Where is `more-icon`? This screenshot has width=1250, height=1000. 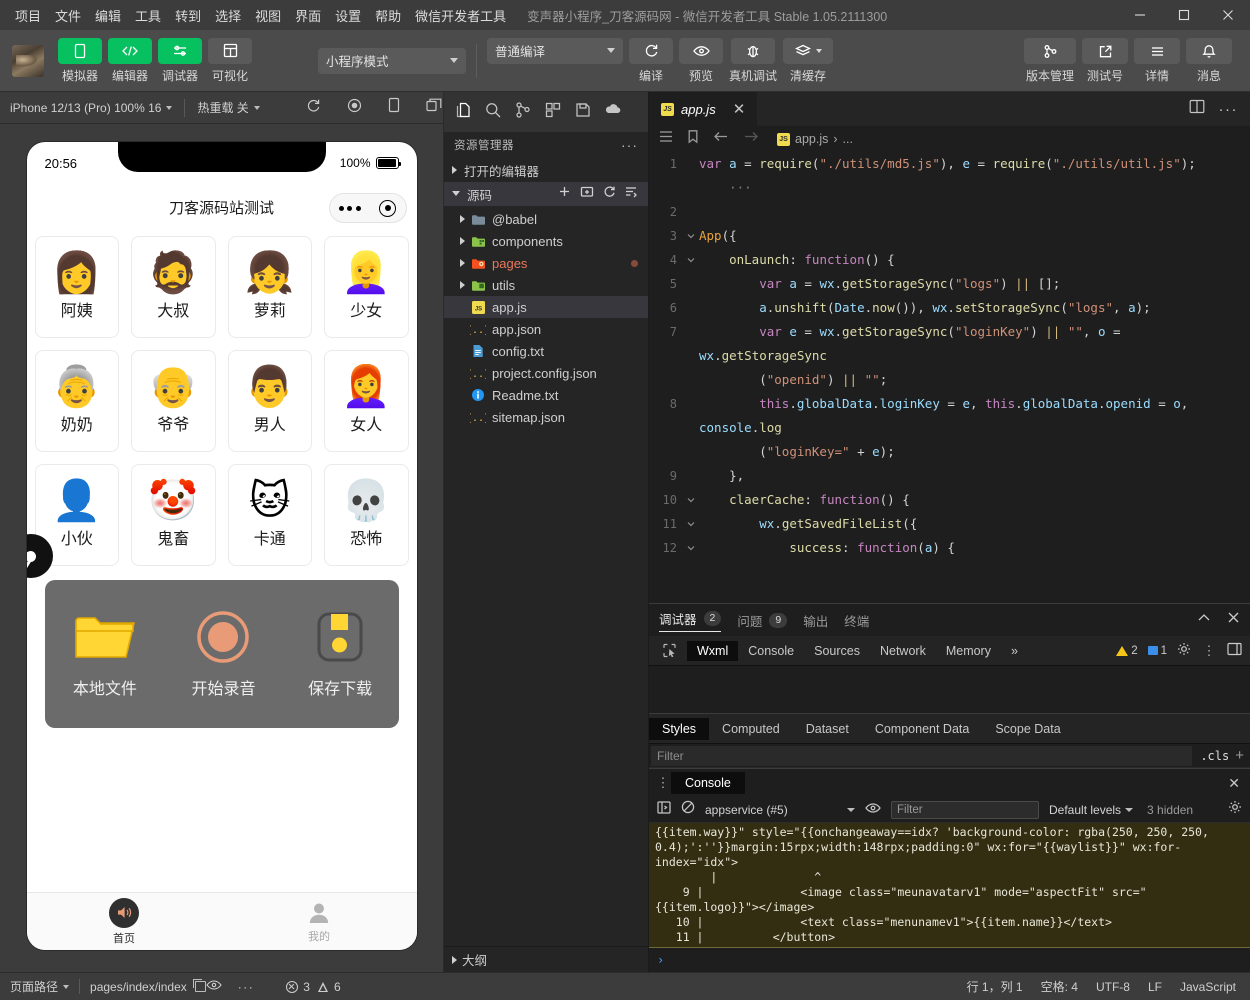 more-icon is located at coordinates (349, 208).